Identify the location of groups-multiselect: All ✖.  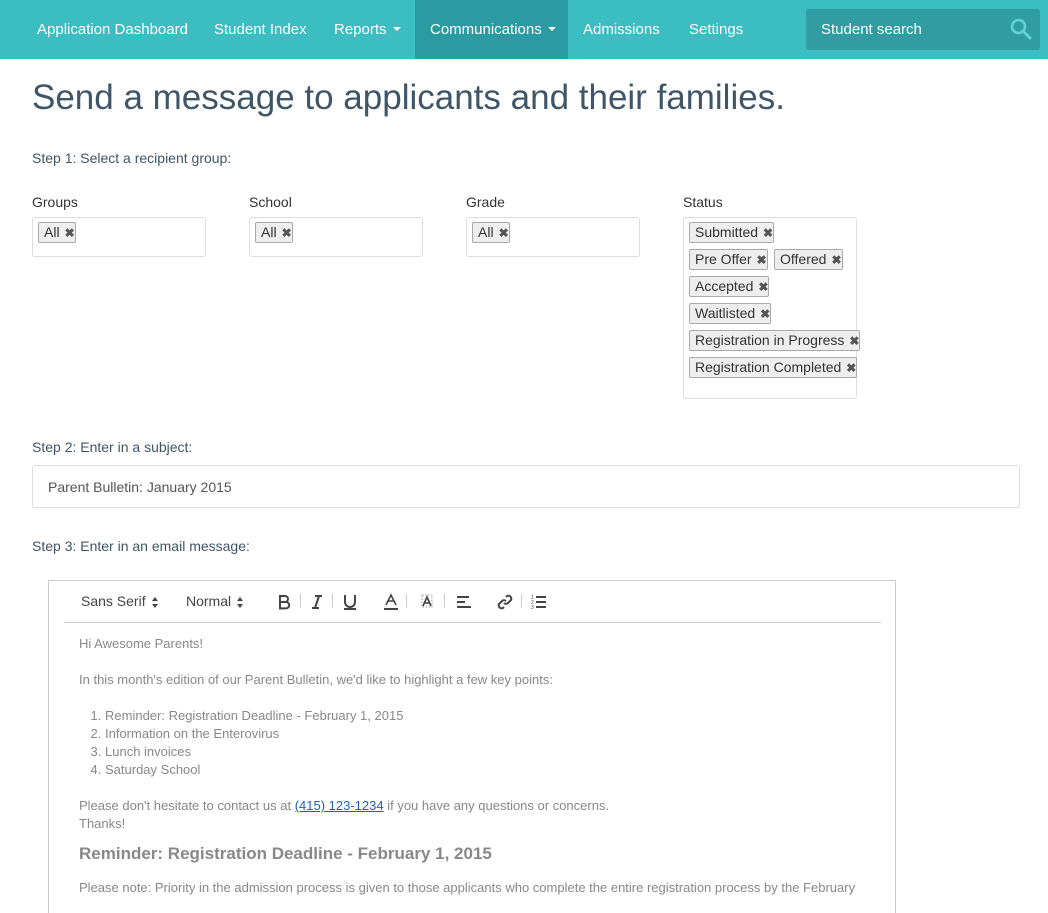
(119, 237).